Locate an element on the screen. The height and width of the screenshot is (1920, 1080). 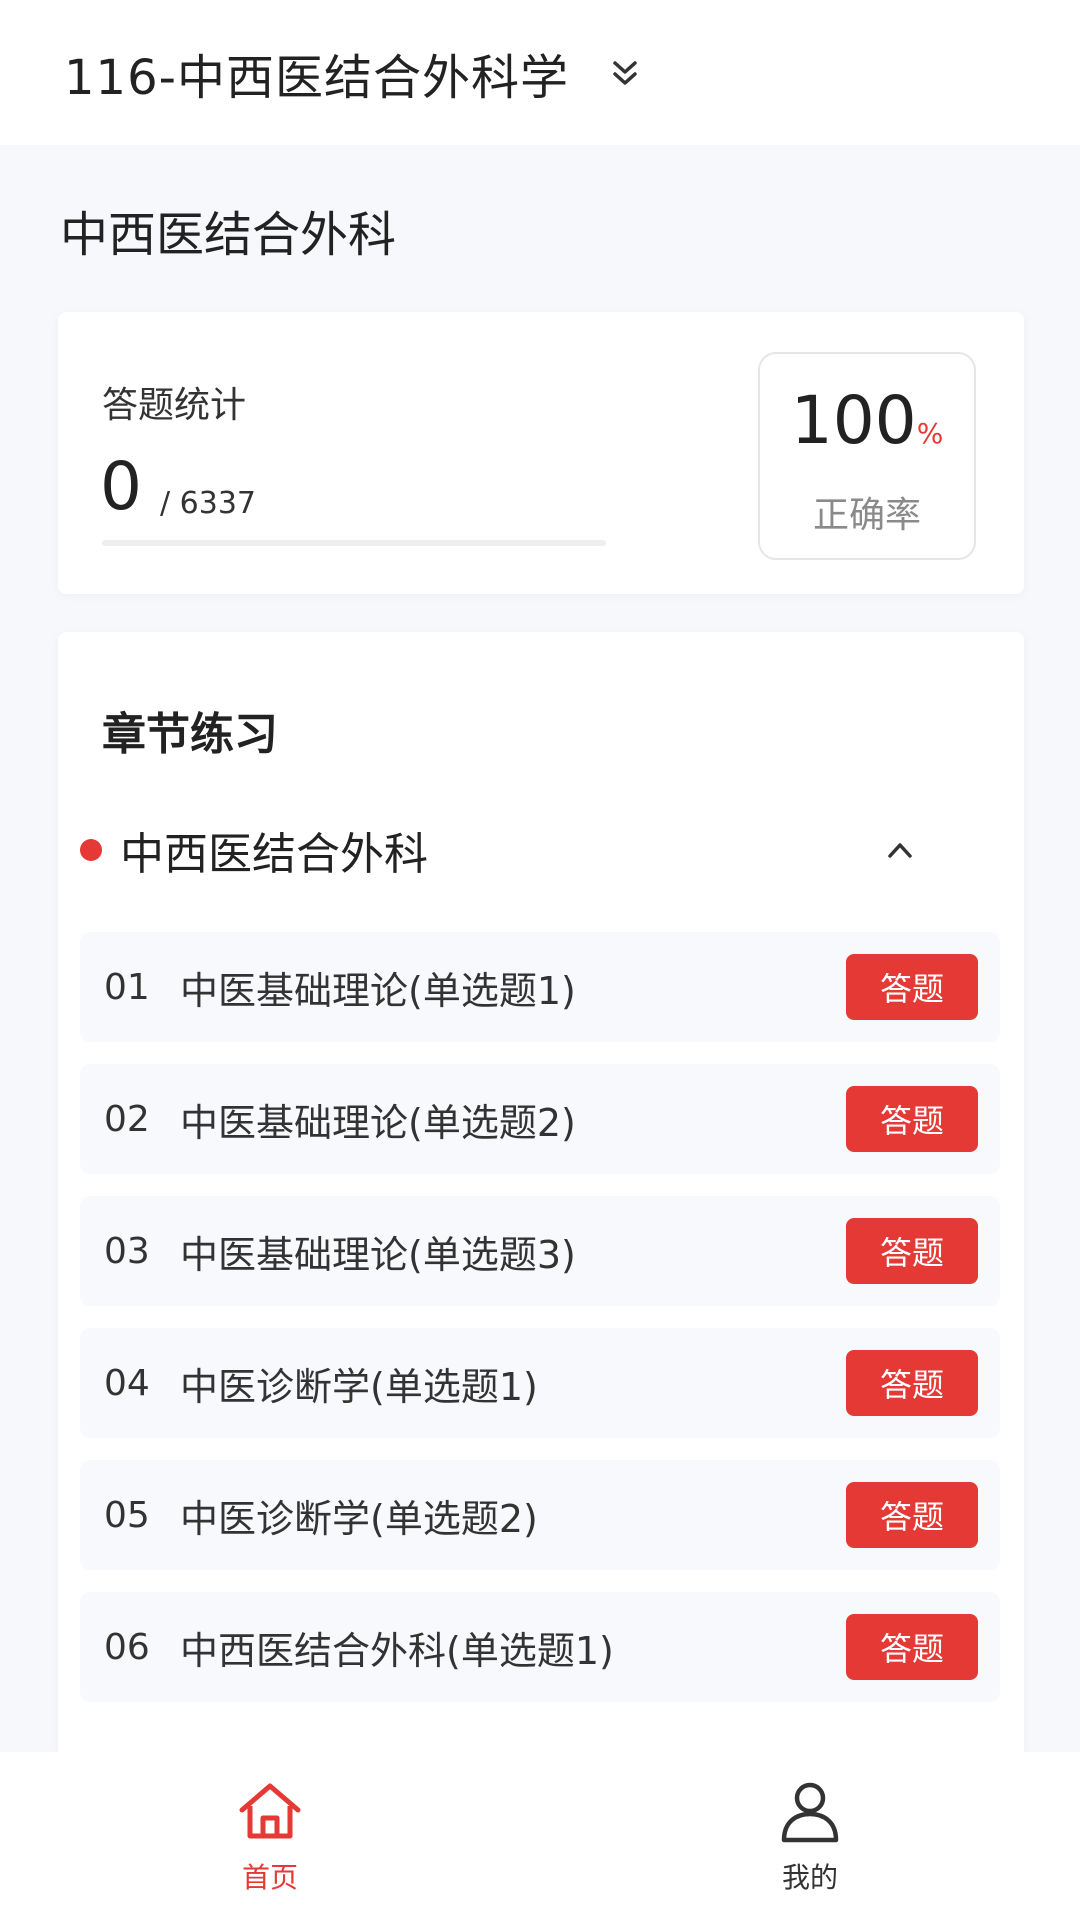
bottom-nav: 首页 我的 is located at coordinates (540, 1836).